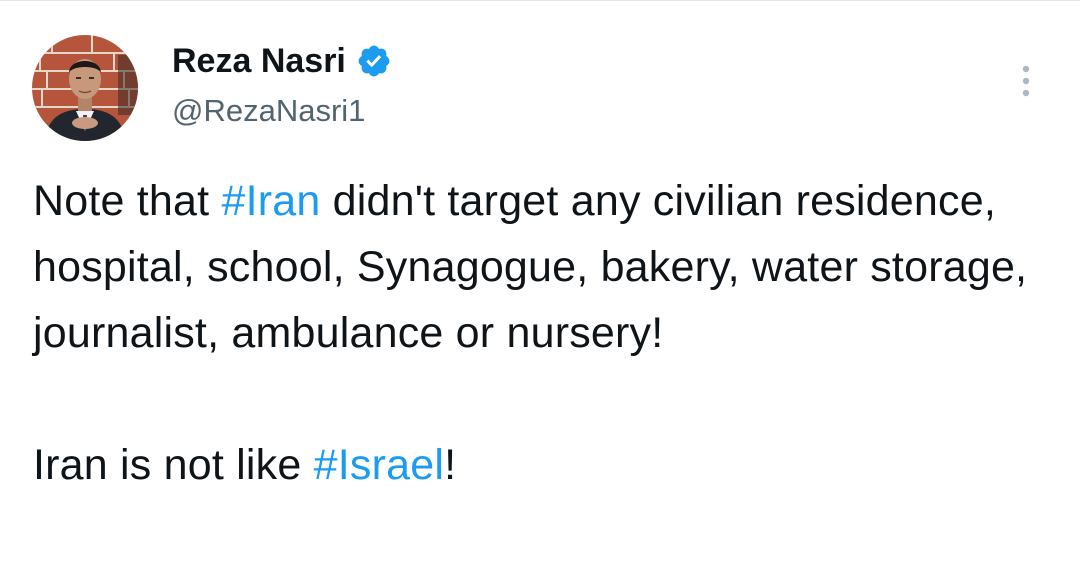 The image size is (1080, 588). I want to click on tweet-text-segment: !, so click(450, 465).